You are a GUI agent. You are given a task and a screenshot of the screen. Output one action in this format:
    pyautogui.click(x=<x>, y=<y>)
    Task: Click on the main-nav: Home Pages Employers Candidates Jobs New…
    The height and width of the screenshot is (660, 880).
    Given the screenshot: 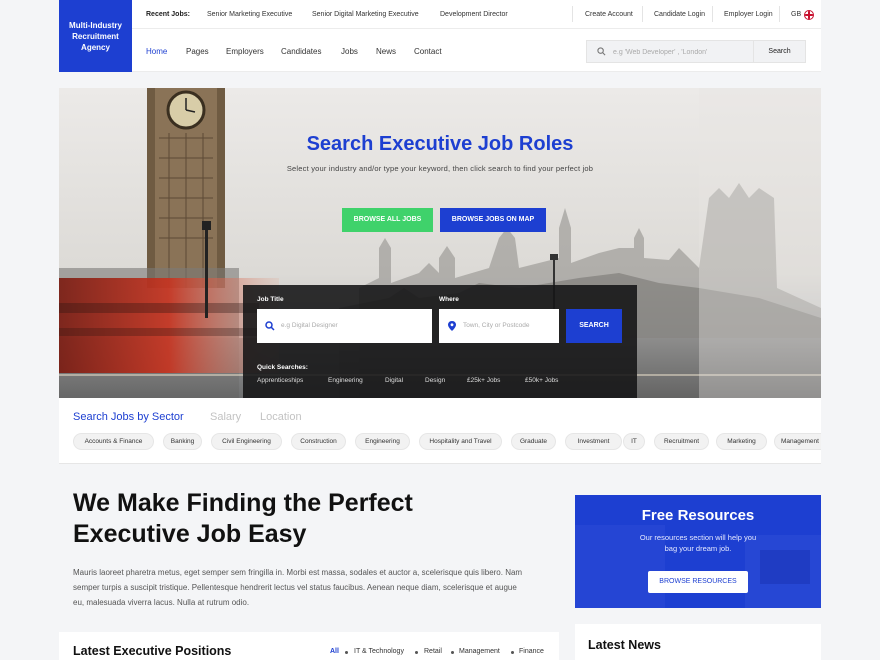 What is the action you would take?
    pyautogui.click(x=476, y=50)
    